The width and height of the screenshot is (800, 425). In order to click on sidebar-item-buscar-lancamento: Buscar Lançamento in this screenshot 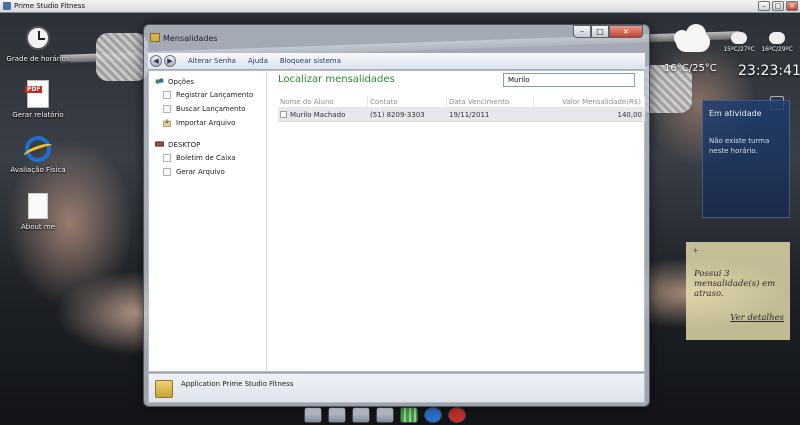, I will do `click(207, 109)`.